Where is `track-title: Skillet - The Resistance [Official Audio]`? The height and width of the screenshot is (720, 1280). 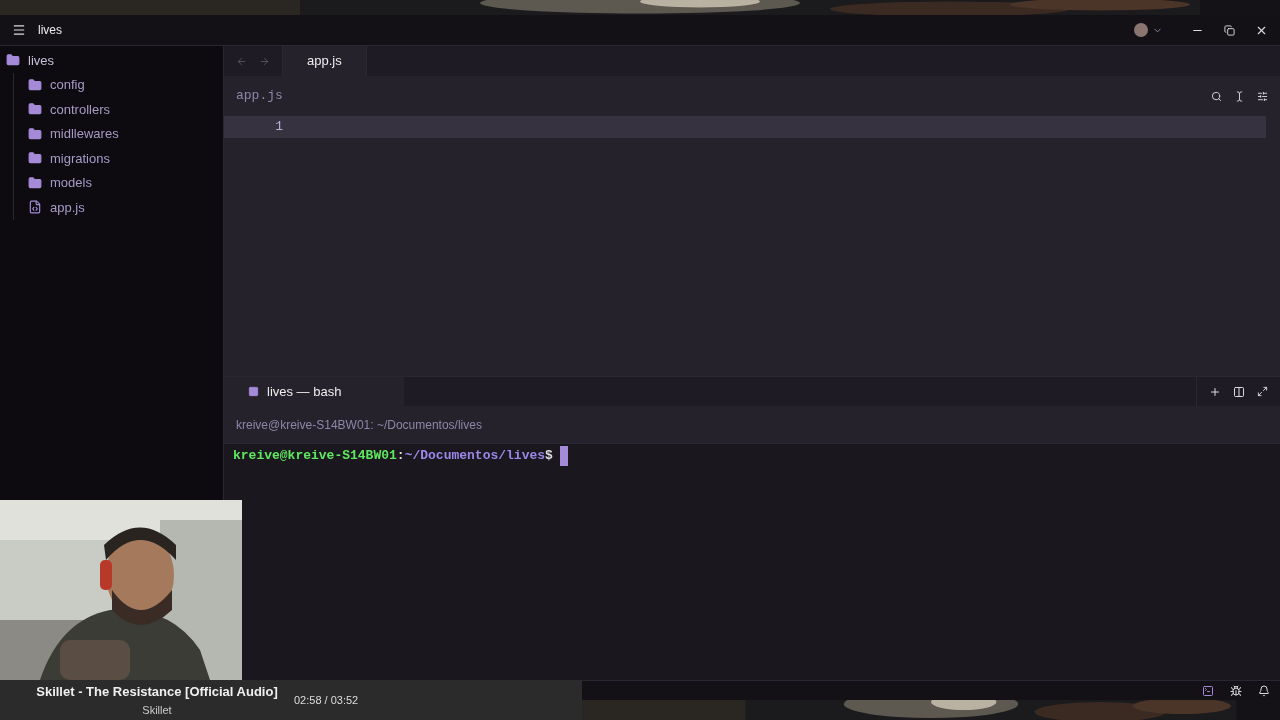 track-title: Skillet - The Resistance [Official Audio] is located at coordinates (157, 692).